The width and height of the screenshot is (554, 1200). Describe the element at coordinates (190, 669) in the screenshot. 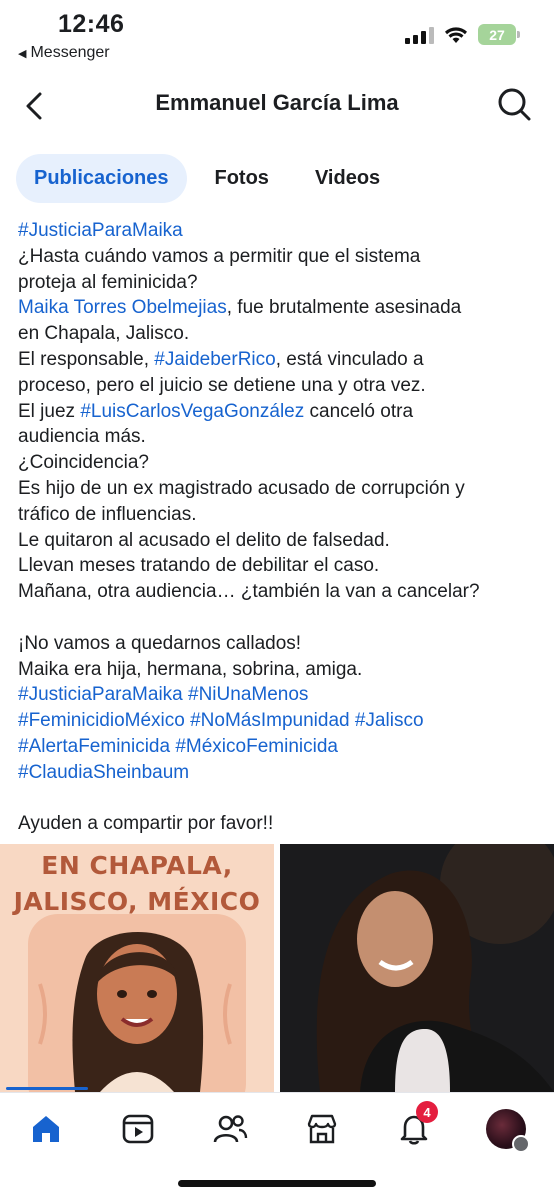

I see `post-text-segment: Maika era hija, hermana, sobrina, amiga.` at that location.